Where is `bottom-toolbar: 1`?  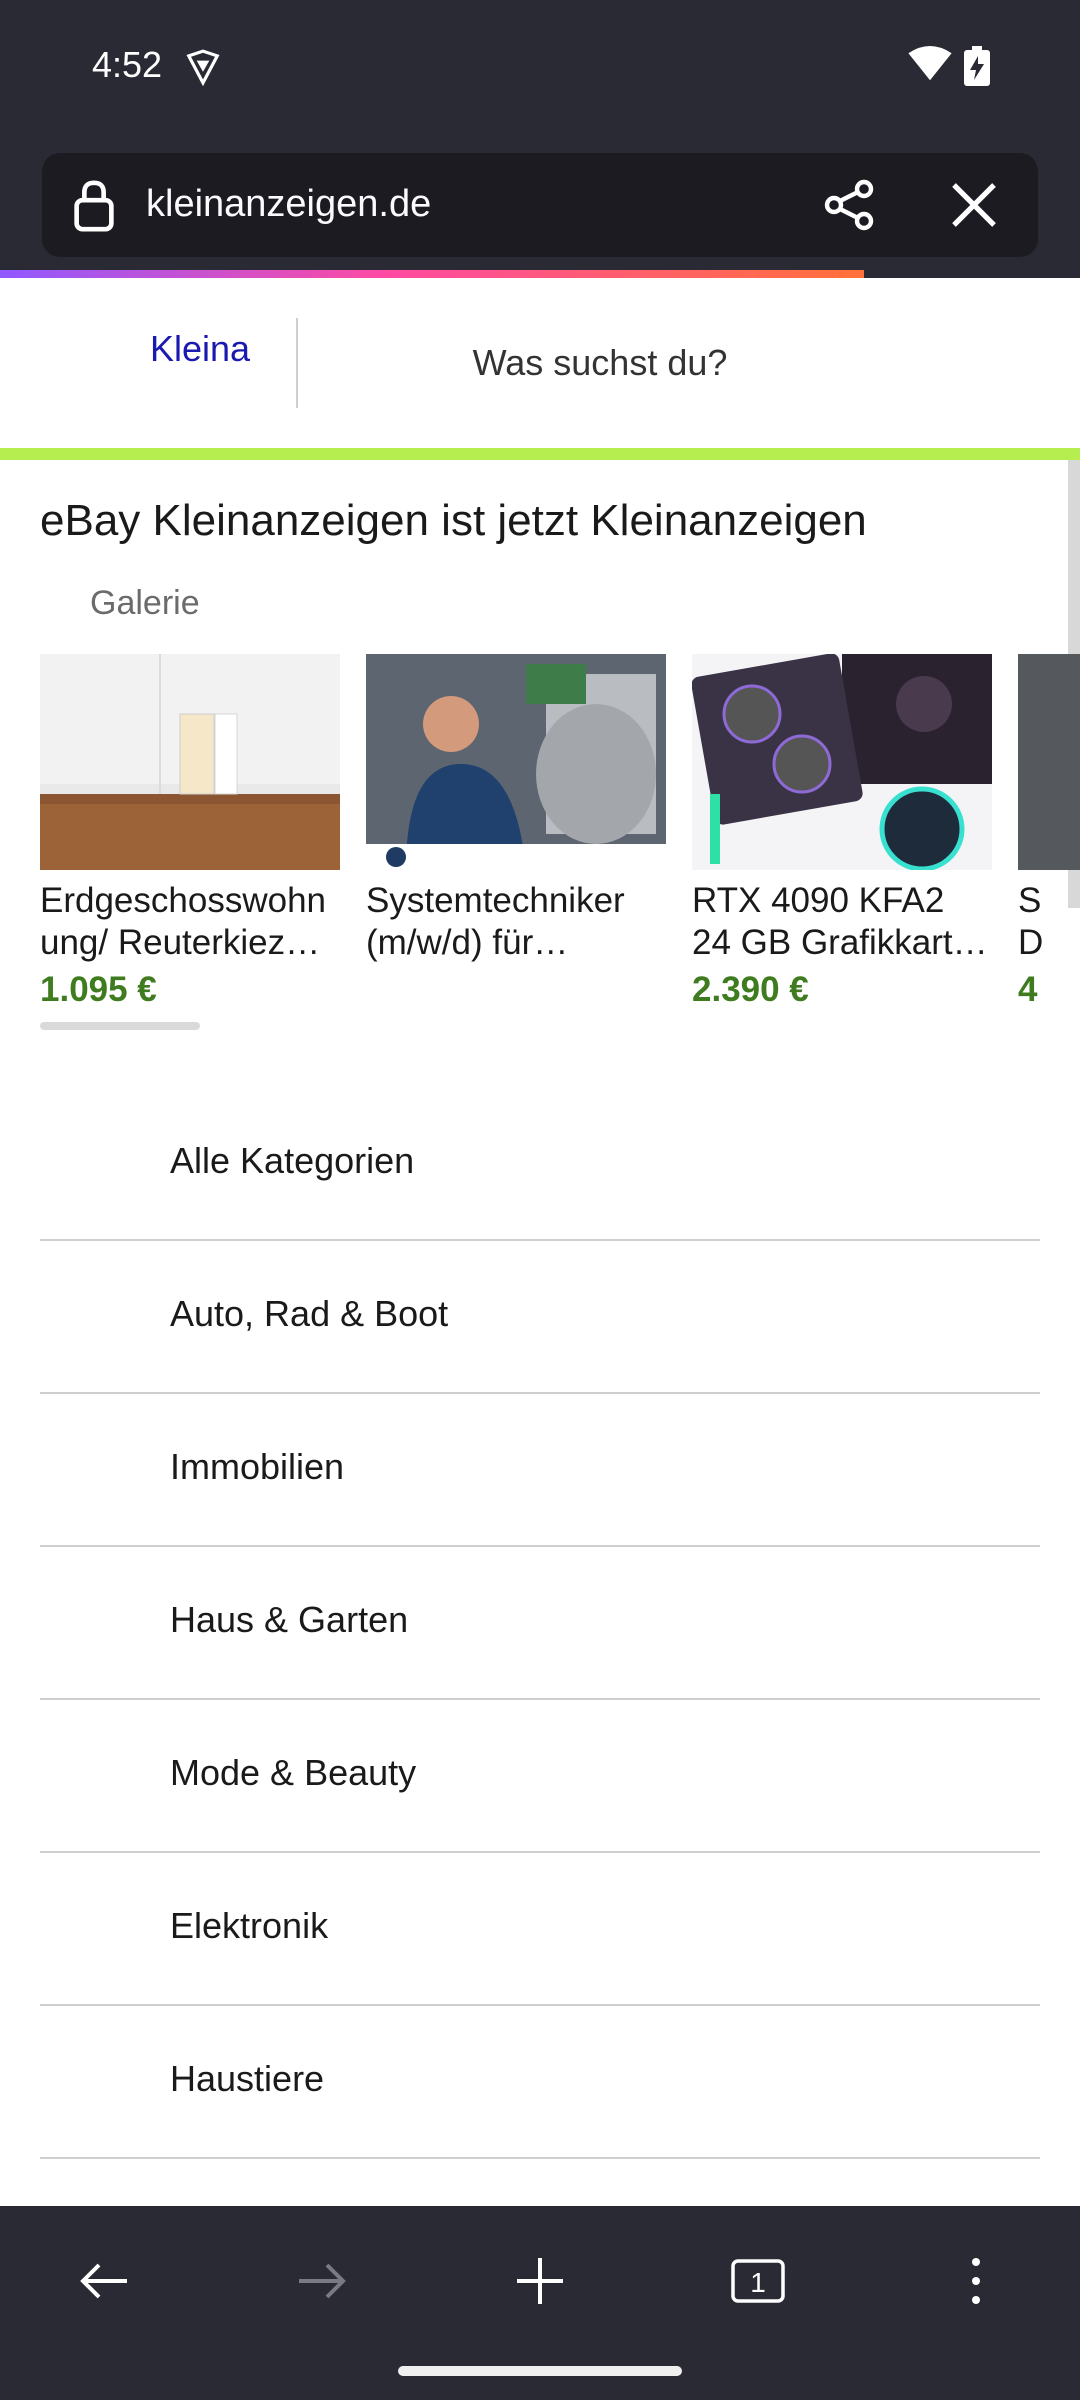
bottom-toolbar: 1 is located at coordinates (540, 2303).